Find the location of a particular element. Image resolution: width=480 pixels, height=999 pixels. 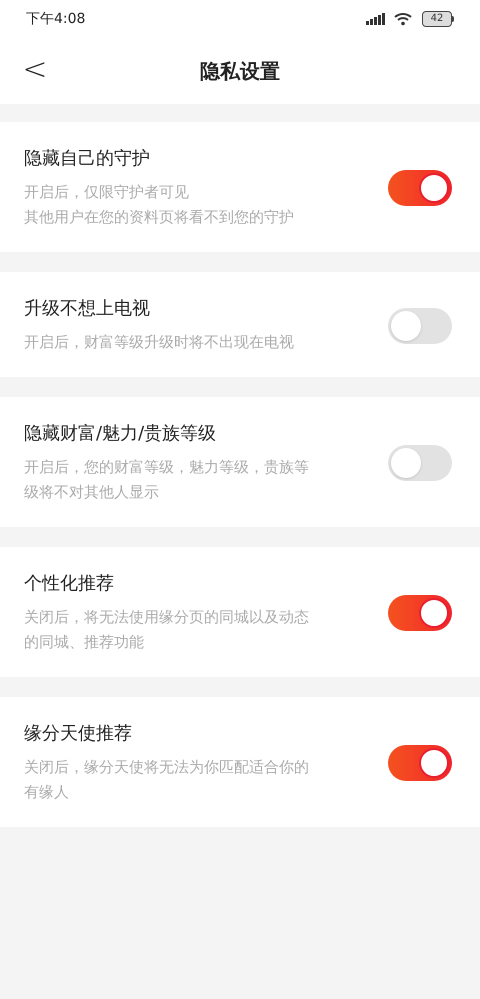

setting-description: 开启后，您的财富等级，魅力等级，贵族等 is located at coordinates (166, 467).